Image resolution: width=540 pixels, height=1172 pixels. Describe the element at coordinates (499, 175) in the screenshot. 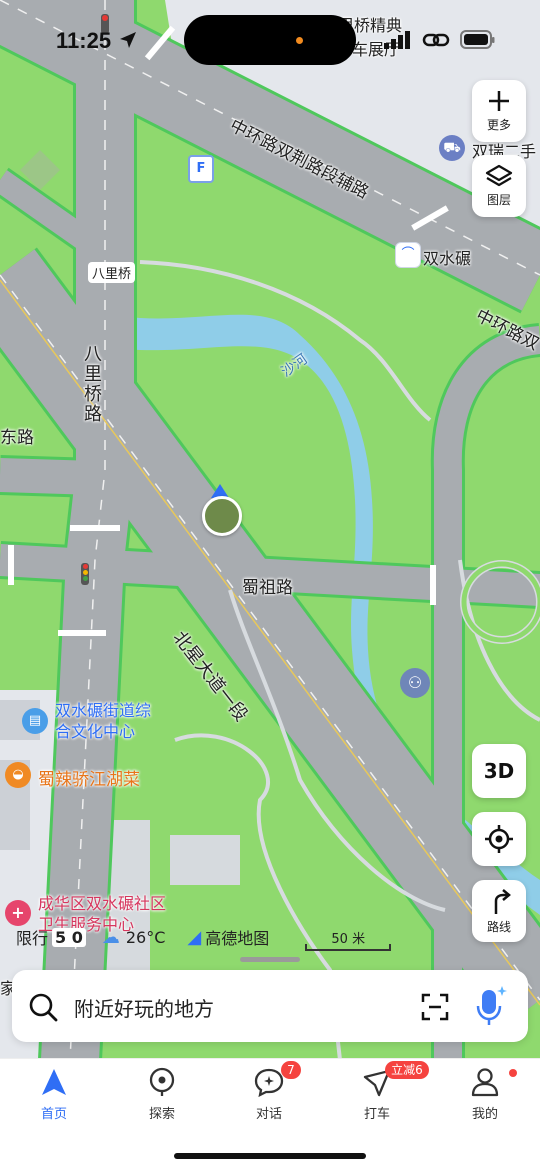

I see `layers-icon` at that location.